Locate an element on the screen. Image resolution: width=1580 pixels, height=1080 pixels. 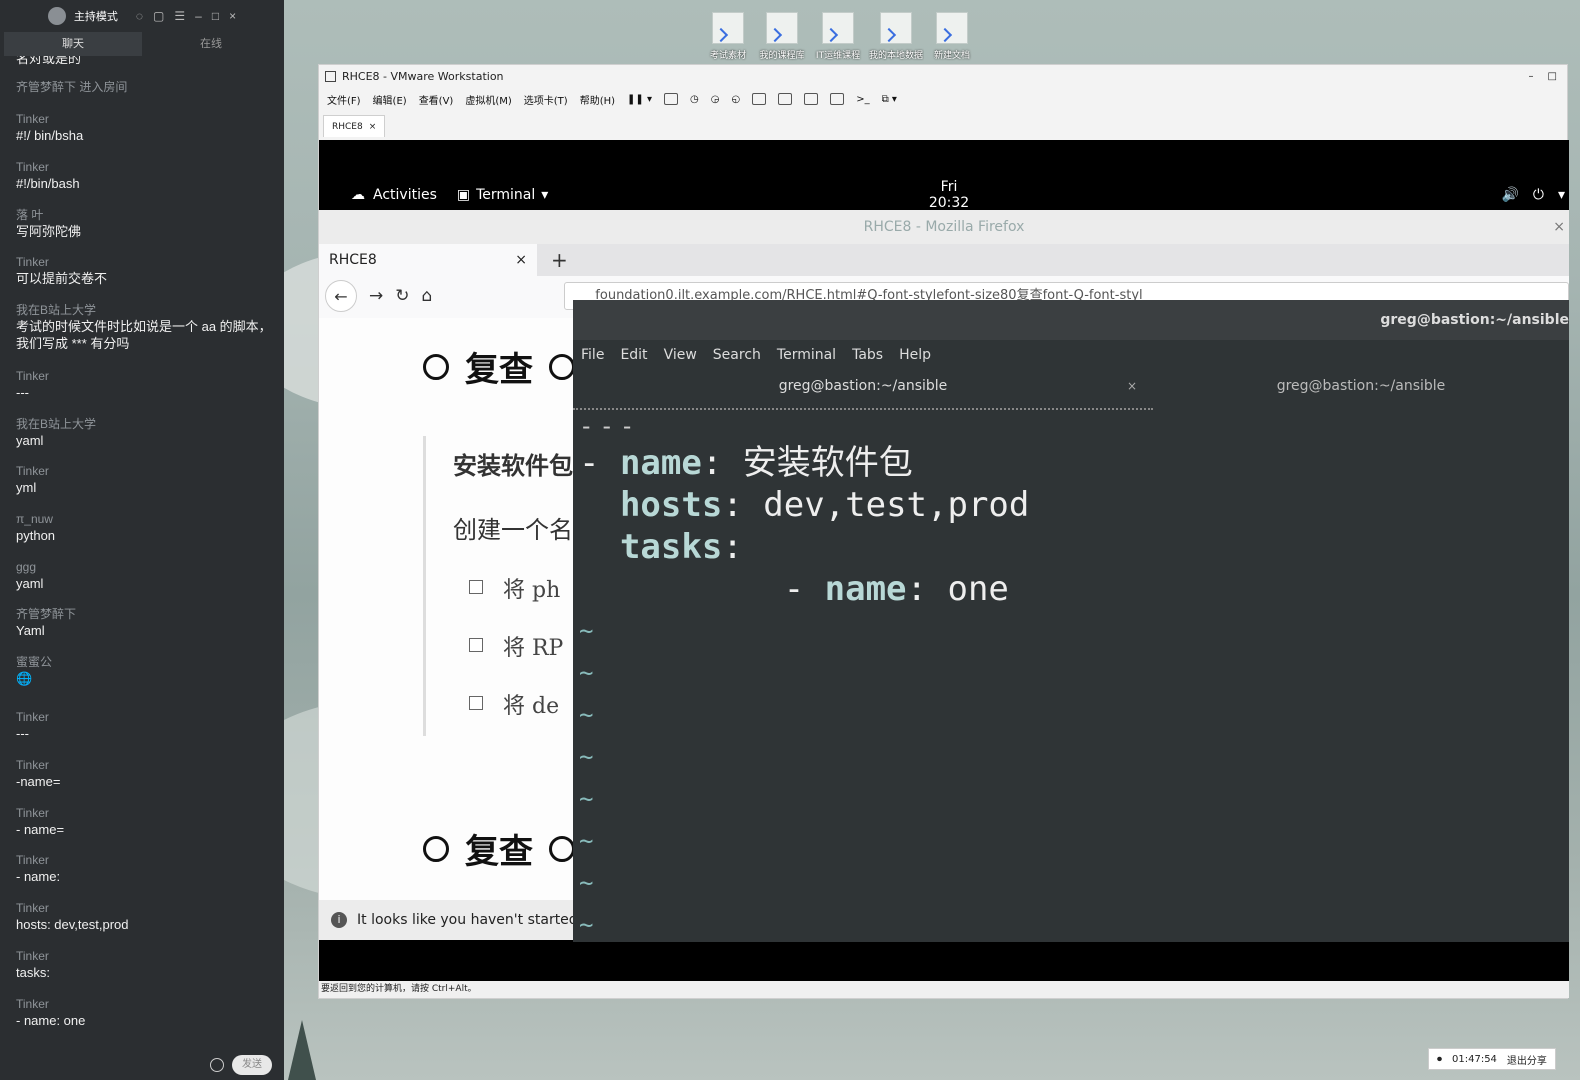
tab-terminal-1: greg@bastion:~/ansible × is located at coordinates (863, 390).